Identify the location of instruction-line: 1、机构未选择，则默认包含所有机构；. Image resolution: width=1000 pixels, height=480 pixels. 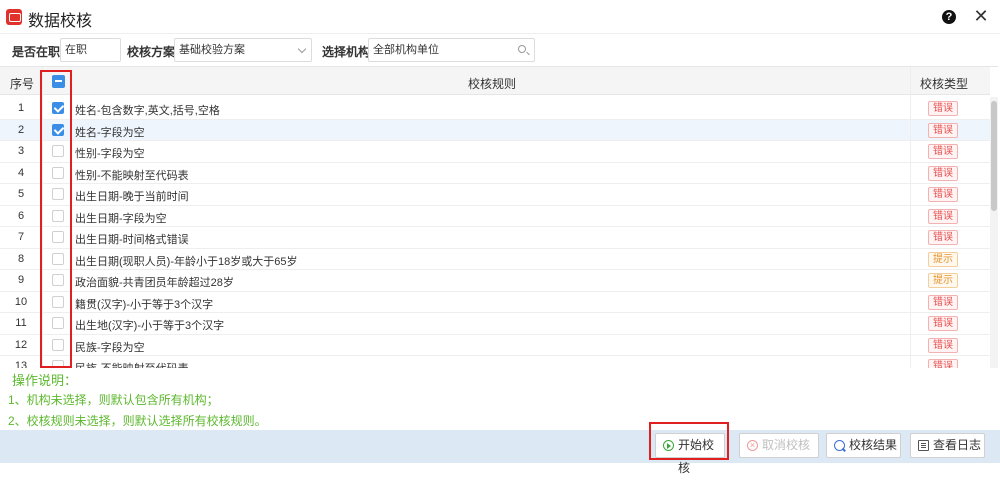
(113, 400).